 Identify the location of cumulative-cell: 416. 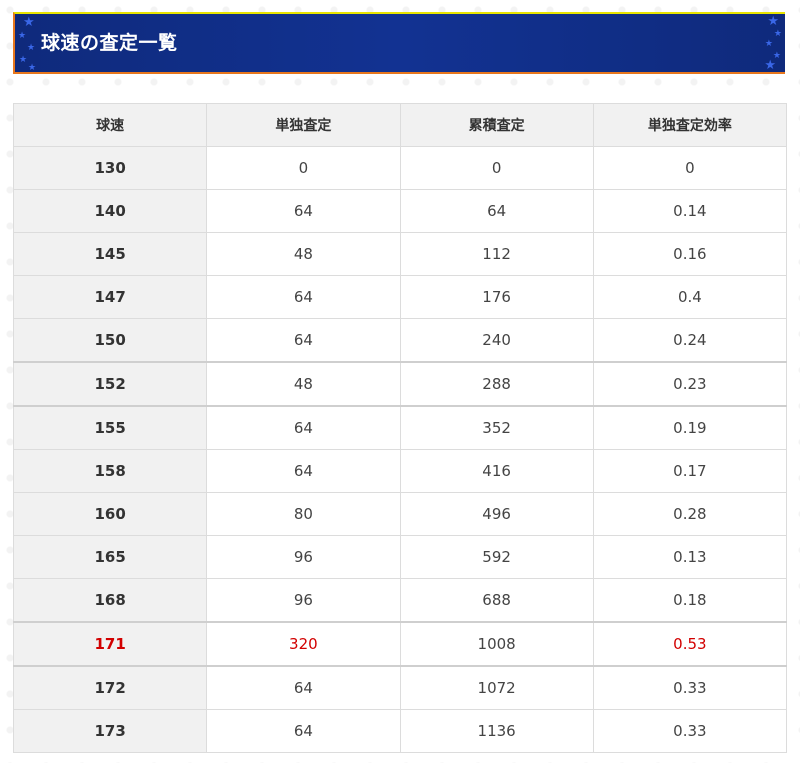
(496, 471).